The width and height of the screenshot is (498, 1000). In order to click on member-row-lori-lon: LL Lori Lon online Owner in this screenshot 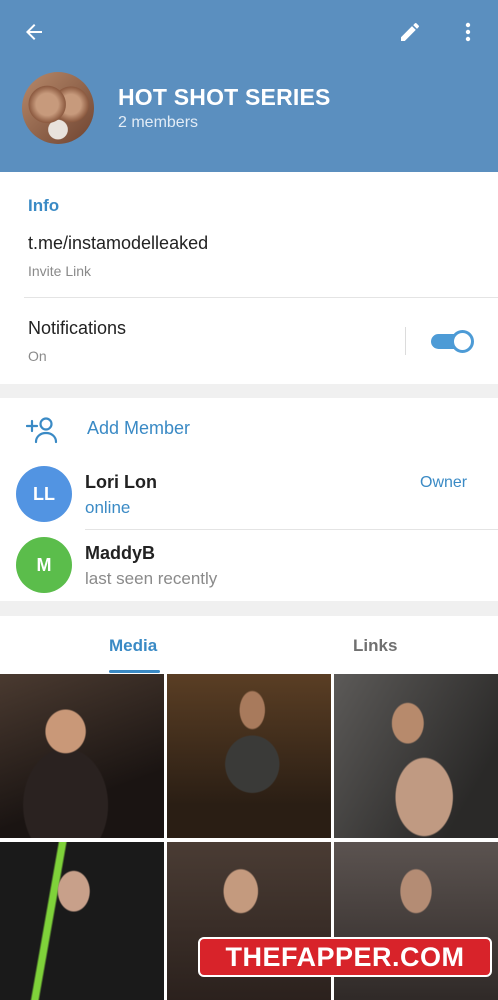, I will do `click(249, 501)`.